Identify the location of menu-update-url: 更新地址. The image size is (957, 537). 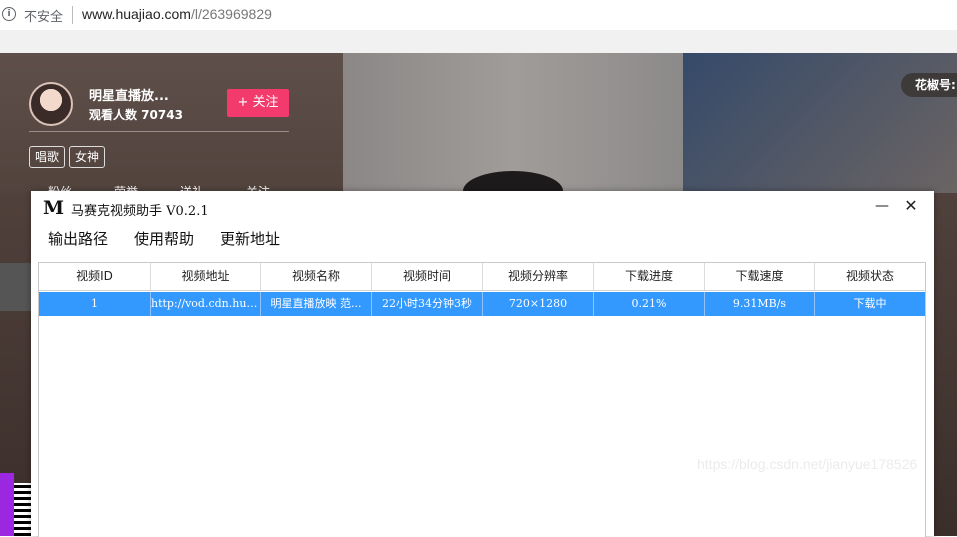
(250, 238).